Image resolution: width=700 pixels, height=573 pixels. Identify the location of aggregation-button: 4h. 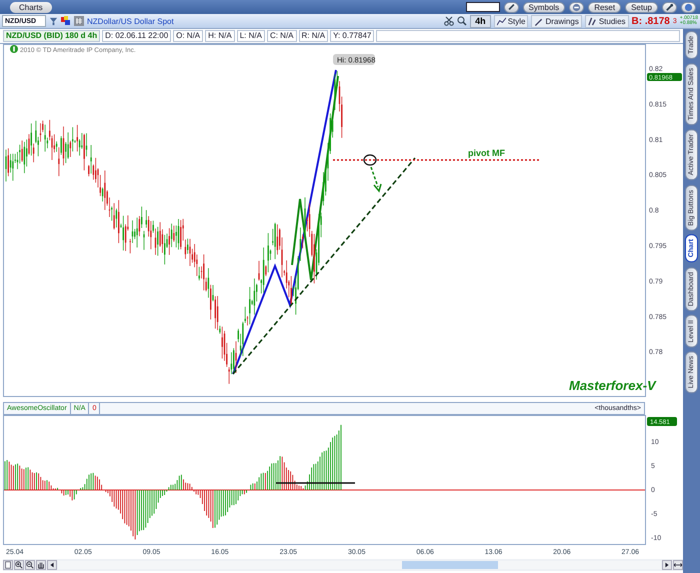
(480, 21).